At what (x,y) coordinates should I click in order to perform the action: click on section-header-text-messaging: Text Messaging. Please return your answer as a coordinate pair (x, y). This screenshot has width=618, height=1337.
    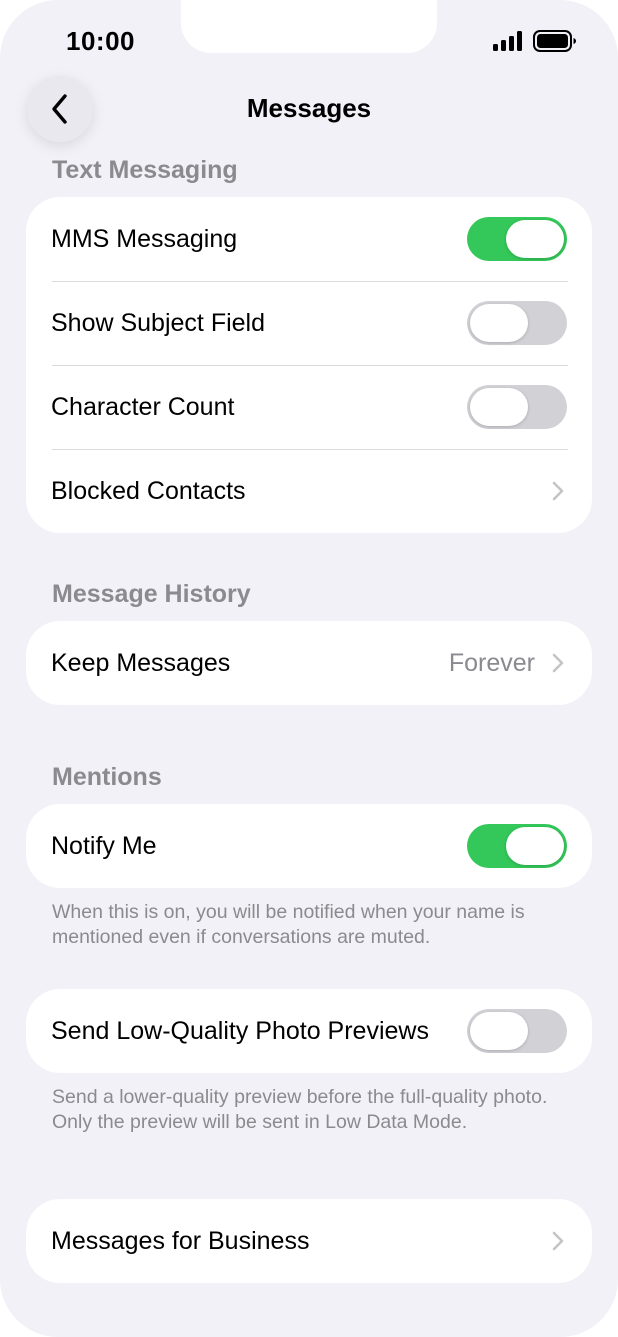
    Looking at the image, I should click on (145, 170).